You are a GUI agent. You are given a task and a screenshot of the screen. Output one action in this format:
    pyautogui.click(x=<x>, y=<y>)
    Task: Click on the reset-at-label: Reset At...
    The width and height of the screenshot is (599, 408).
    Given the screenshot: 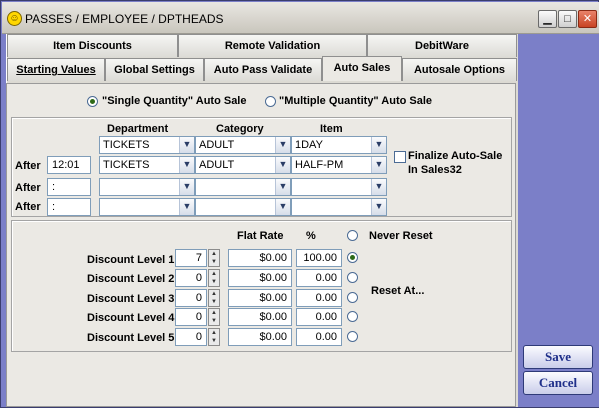 What is the action you would take?
    pyautogui.click(x=398, y=291)
    